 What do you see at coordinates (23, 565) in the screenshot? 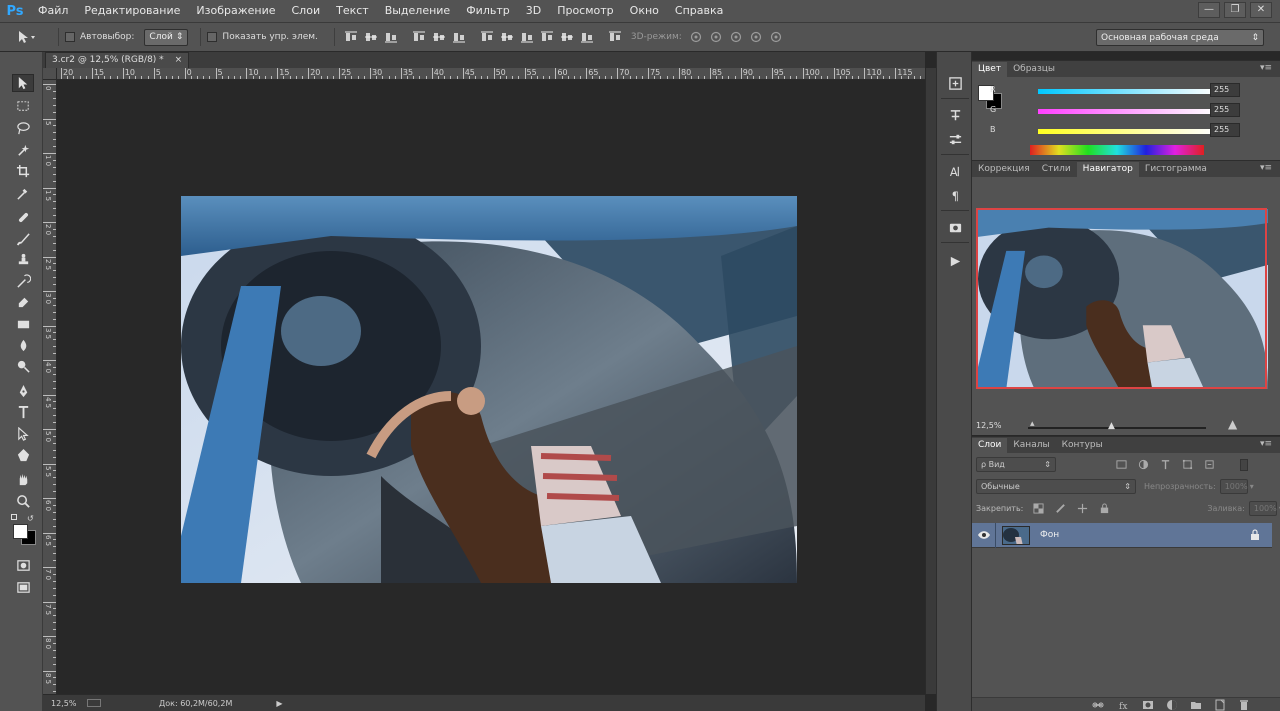
I see `quick-mask-button` at bounding box center [23, 565].